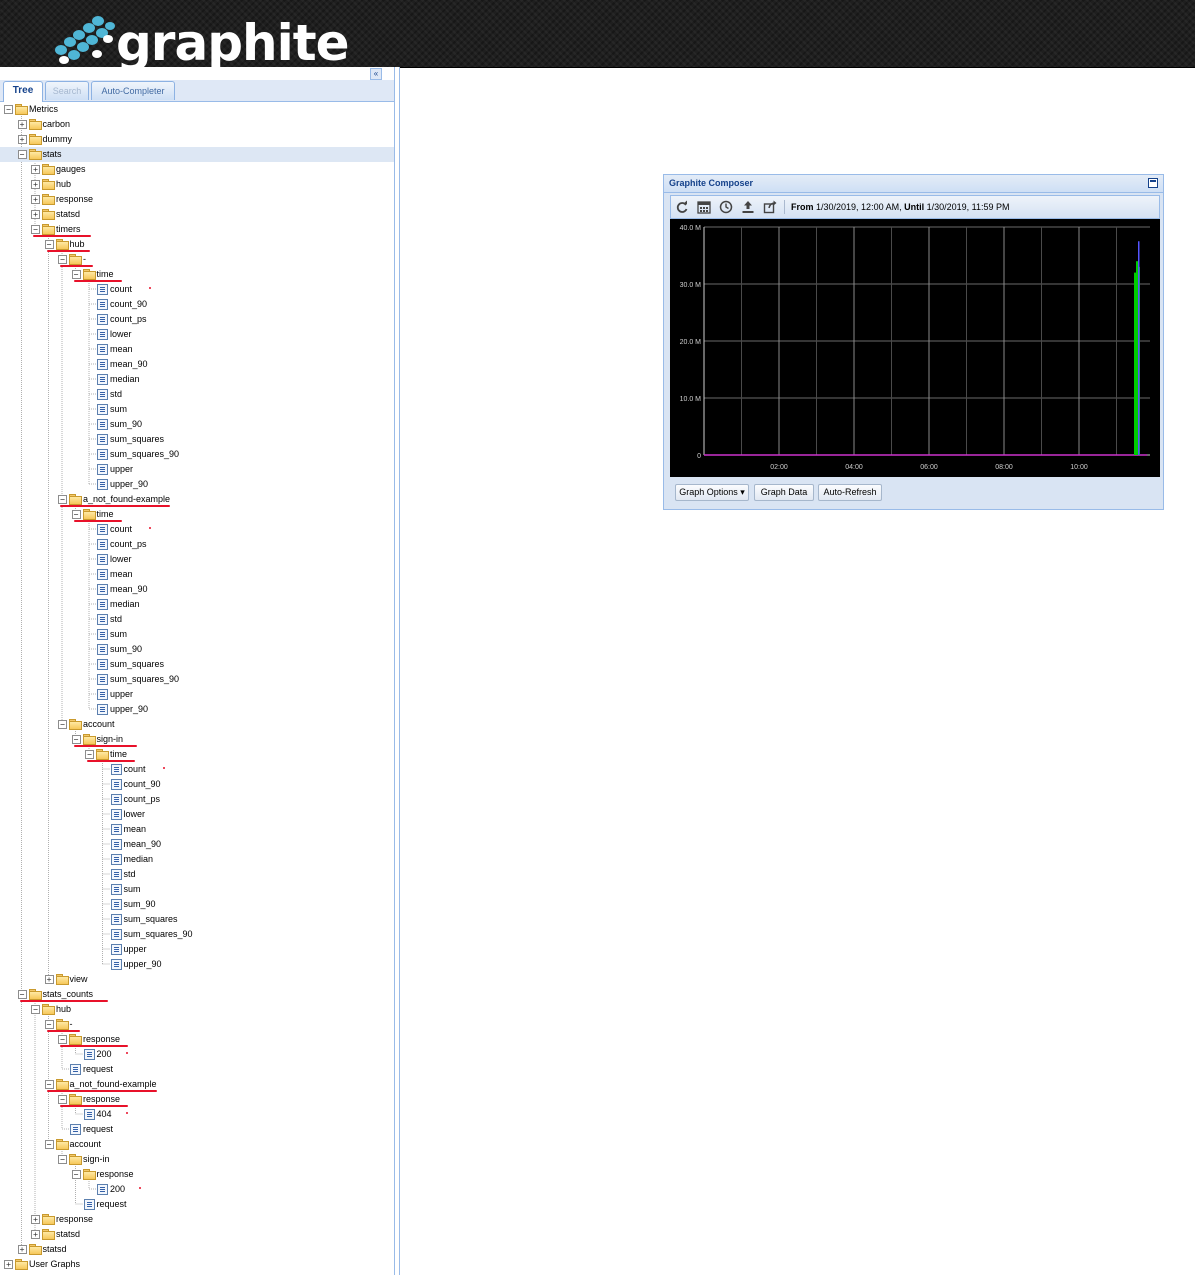 The image size is (1195, 1275). I want to click on tree-node-user-graphs: + User Graphs, so click(197, 1264).